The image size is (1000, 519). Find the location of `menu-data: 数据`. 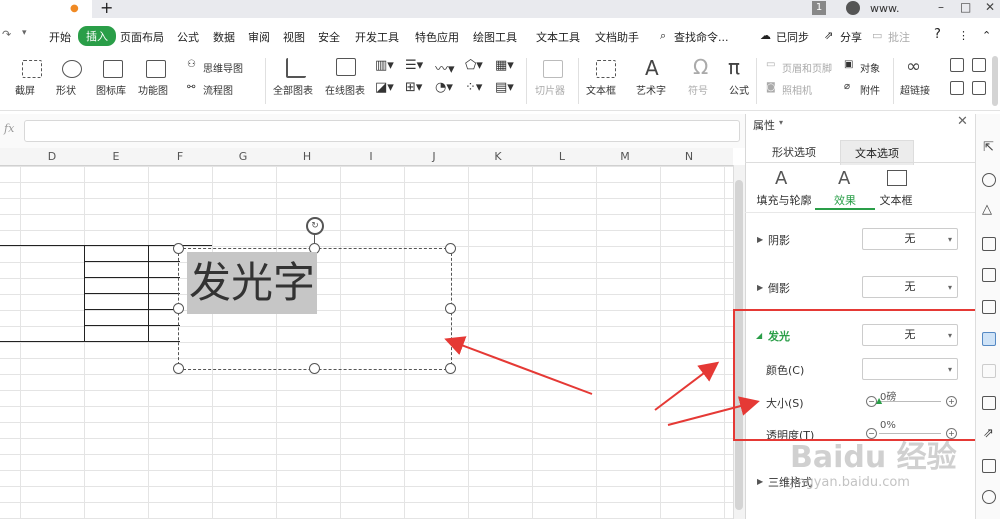

menu-data: 数据 is located at coordinates (224, 37).